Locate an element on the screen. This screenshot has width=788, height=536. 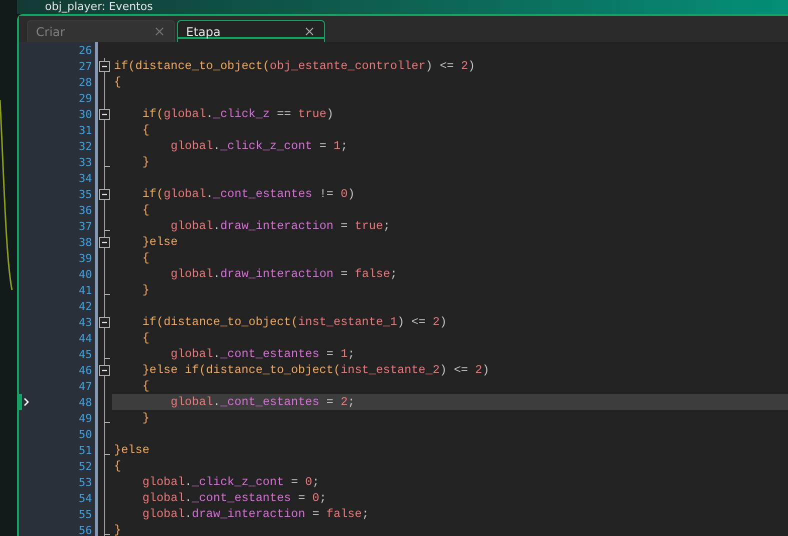
window-title: obj_player: Eventos is located at coordinates (99, 7).